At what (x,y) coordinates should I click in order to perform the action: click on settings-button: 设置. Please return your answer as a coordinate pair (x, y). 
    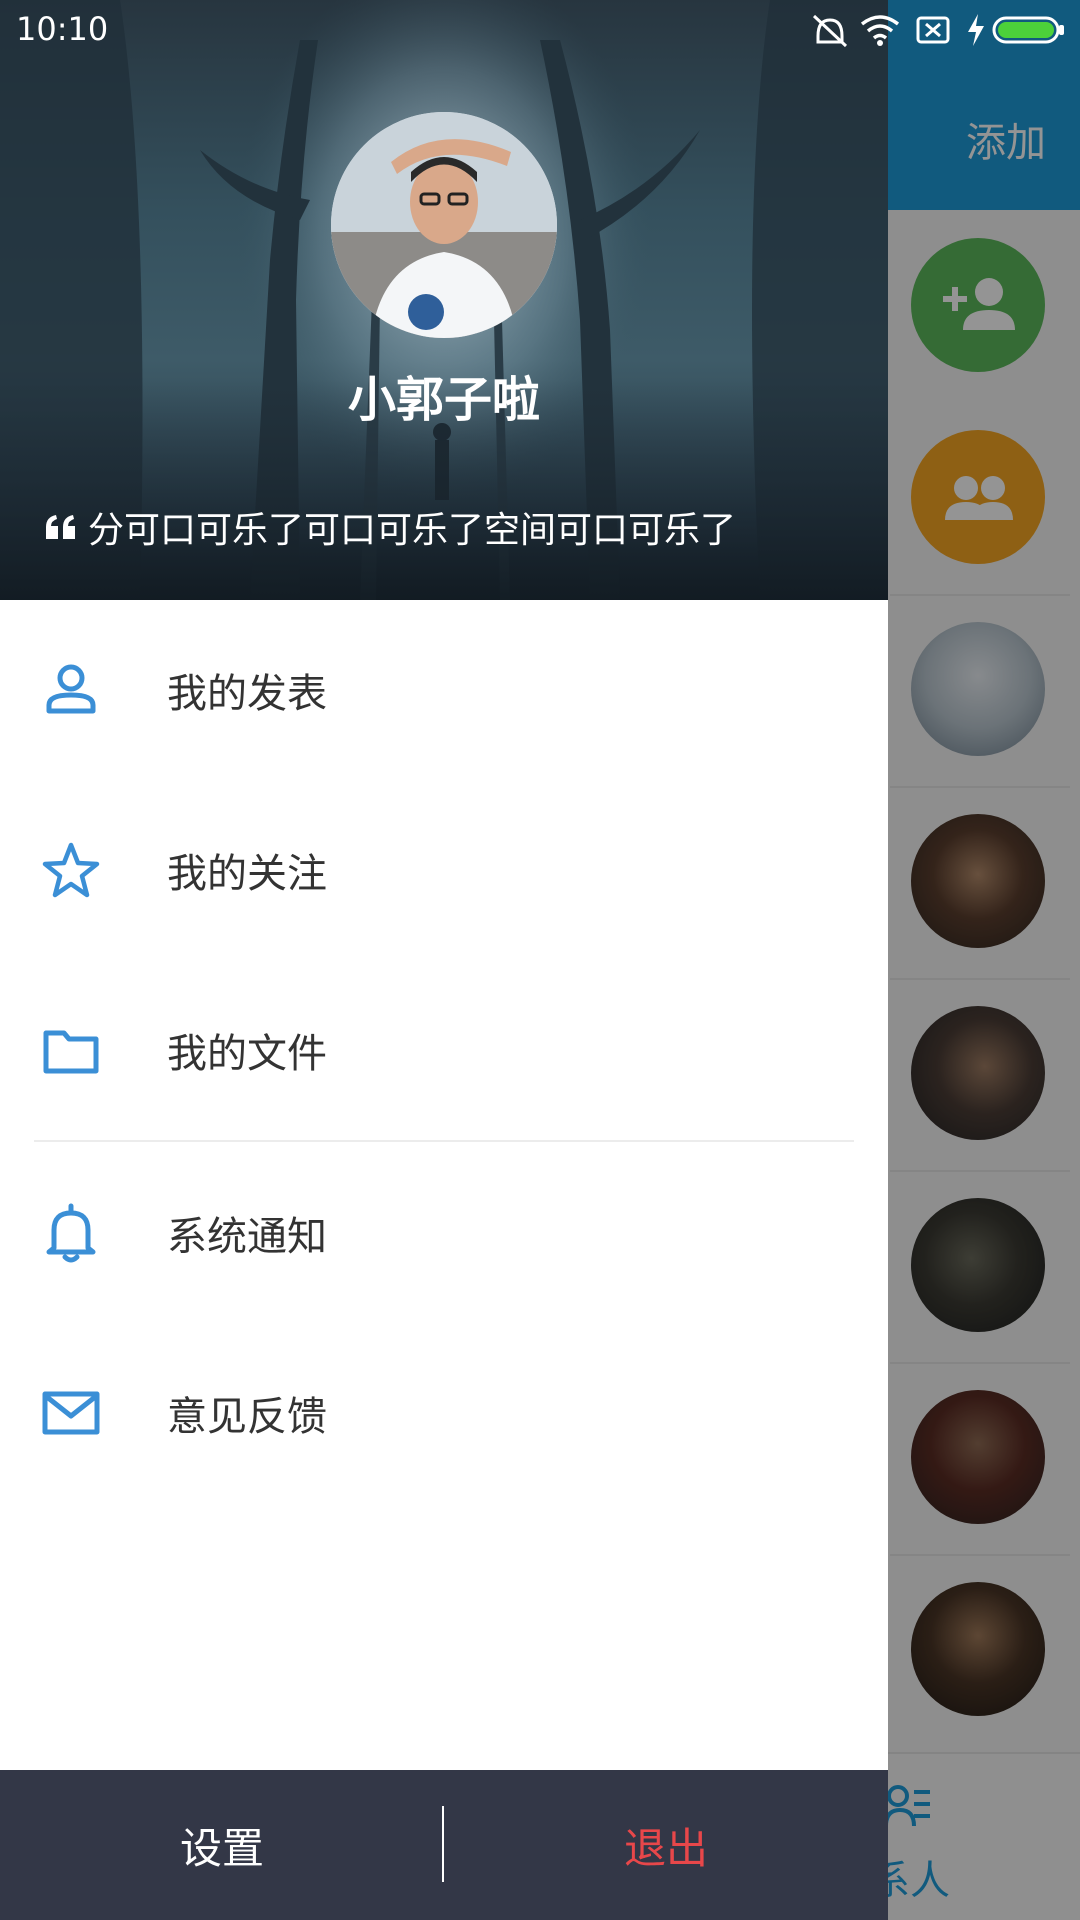
    Looking at the image, I should click on (222, 1845).